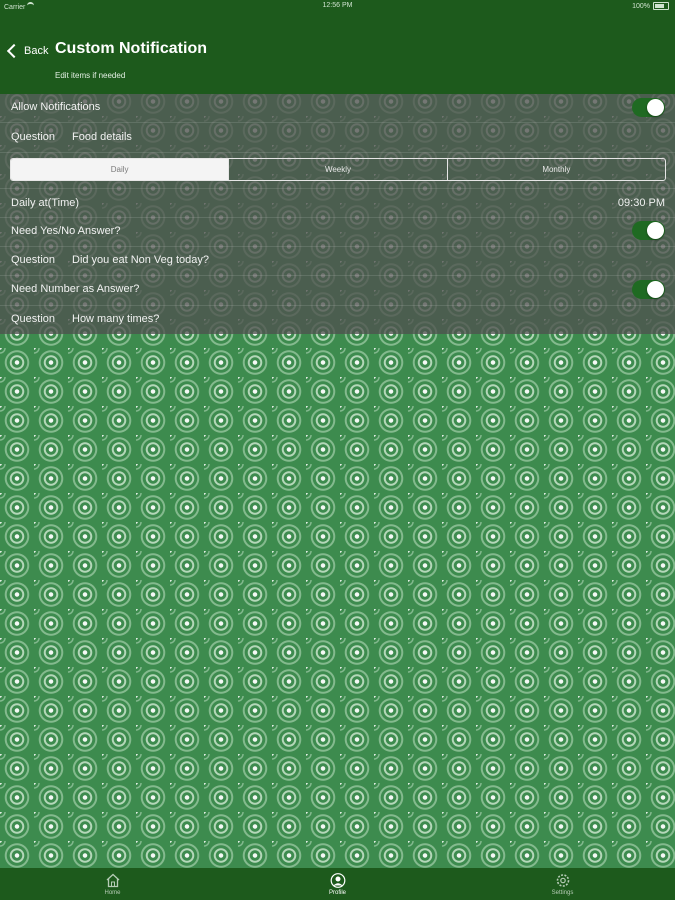 This screenshot has height=900, width=675. I want to click on need-number-label: Need Number as Answer?, so click(75, 289).